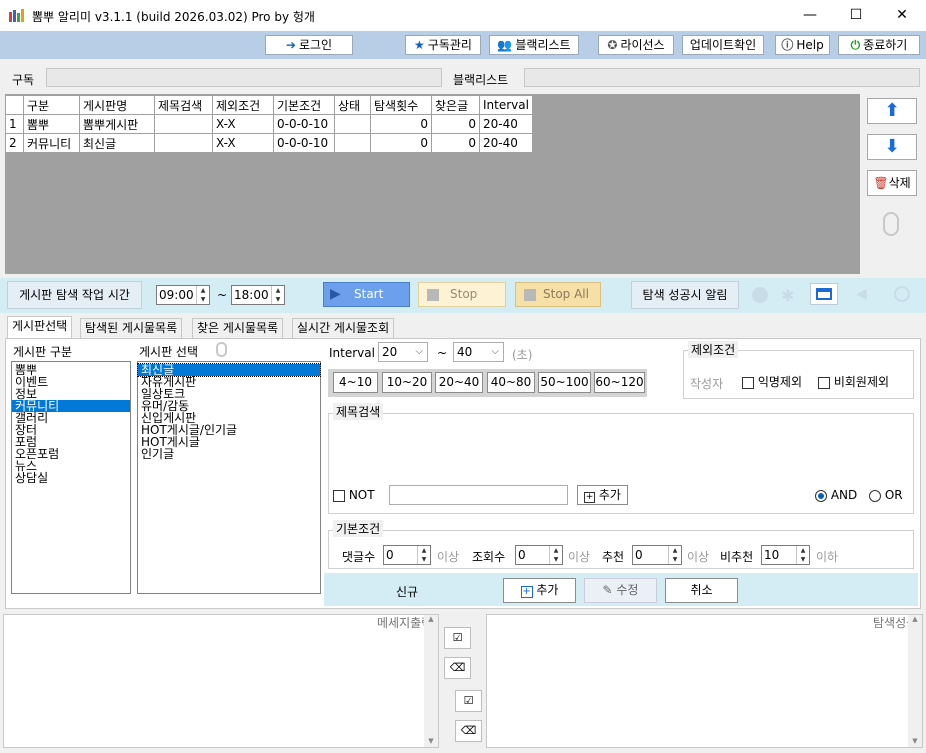  I want to click on subscribe-button: ★ 구독관리, so click(443, 45).